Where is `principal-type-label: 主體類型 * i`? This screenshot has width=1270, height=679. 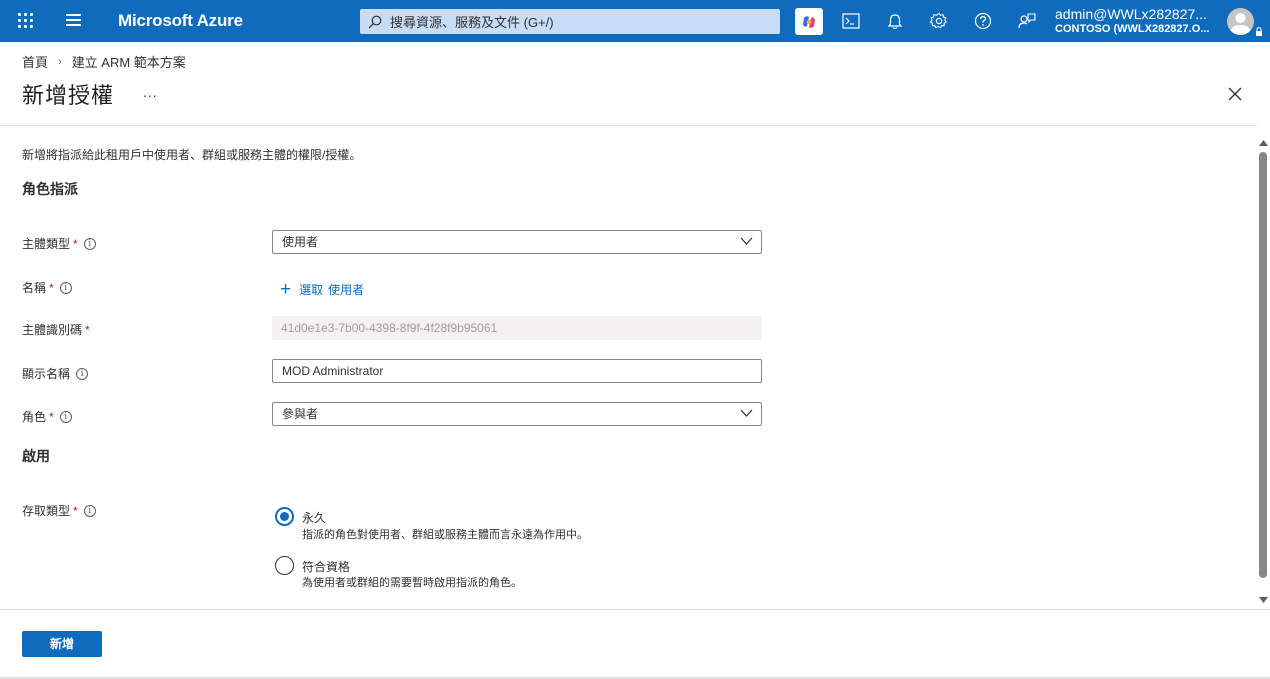 principal-type-label: 主體類型 * i is located at coordinates (59, 243).